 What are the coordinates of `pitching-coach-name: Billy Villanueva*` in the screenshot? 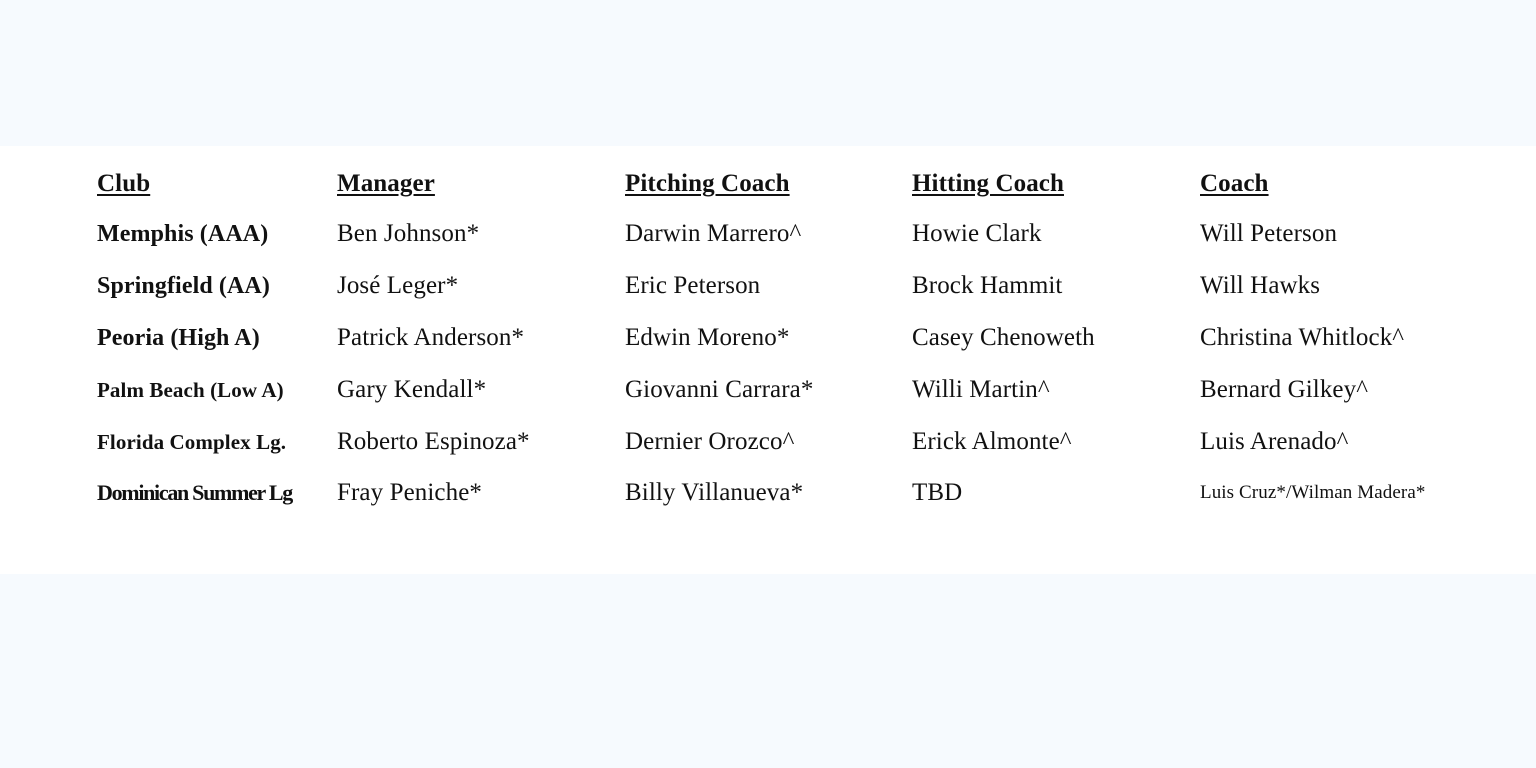 It's located at (714, 492).